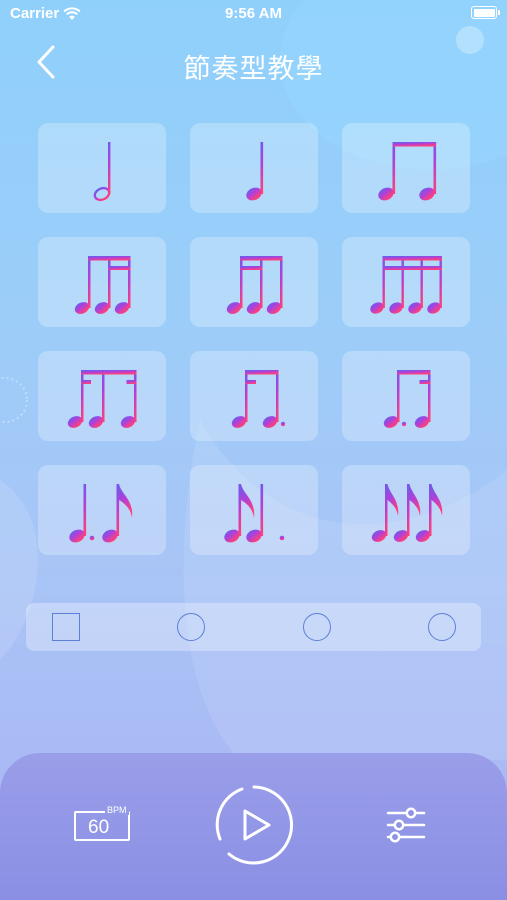 The height and width of the screenshot is (900, 507). I want to click on pattern-eighth-two-sixteenths, so click(102, 282).